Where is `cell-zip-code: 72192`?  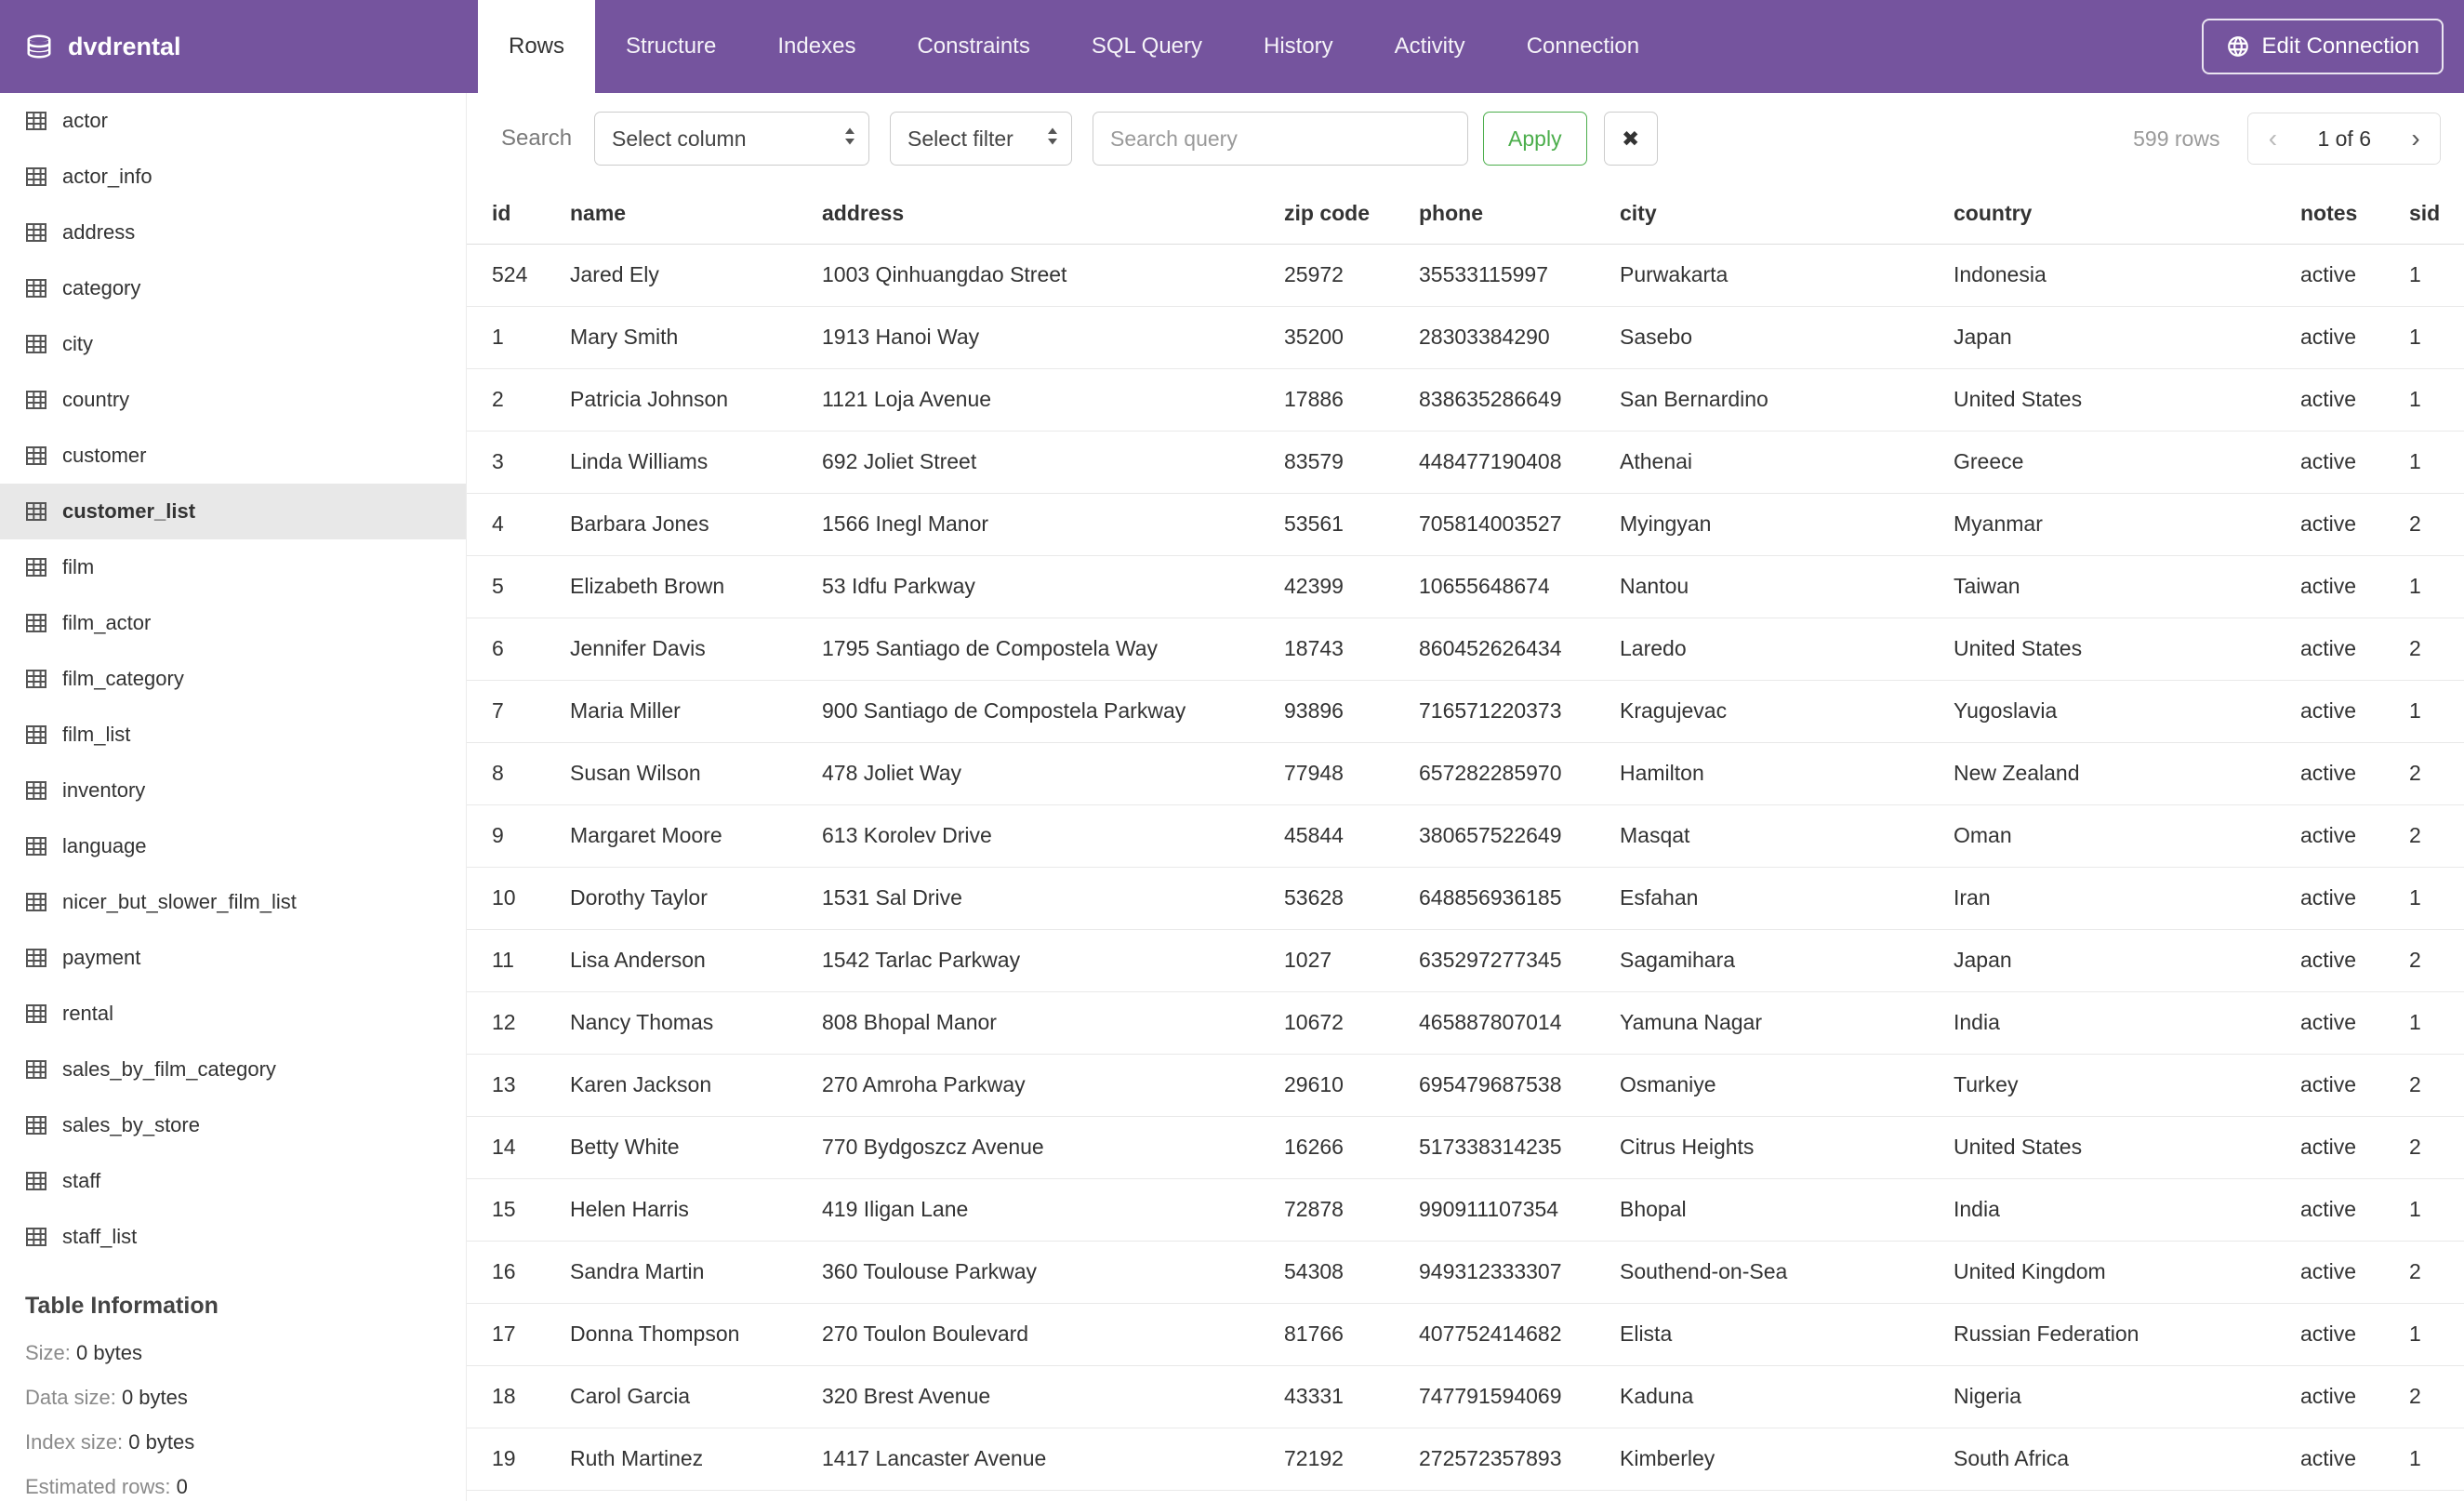
cell-zip-code: 72192 is located at coordinates (1351, 1459).